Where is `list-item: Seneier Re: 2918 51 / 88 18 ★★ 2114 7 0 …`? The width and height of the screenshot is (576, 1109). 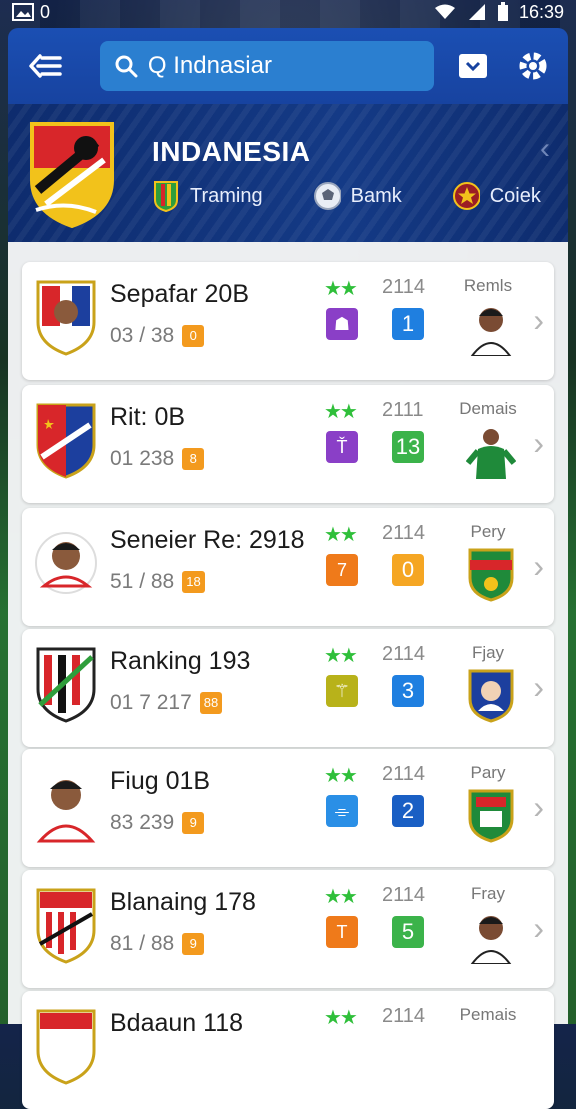 list-item: Seneier Re: 2918 51 / 88 18 ★★ 2114 7 0 … is located at coordinates (288, 567).